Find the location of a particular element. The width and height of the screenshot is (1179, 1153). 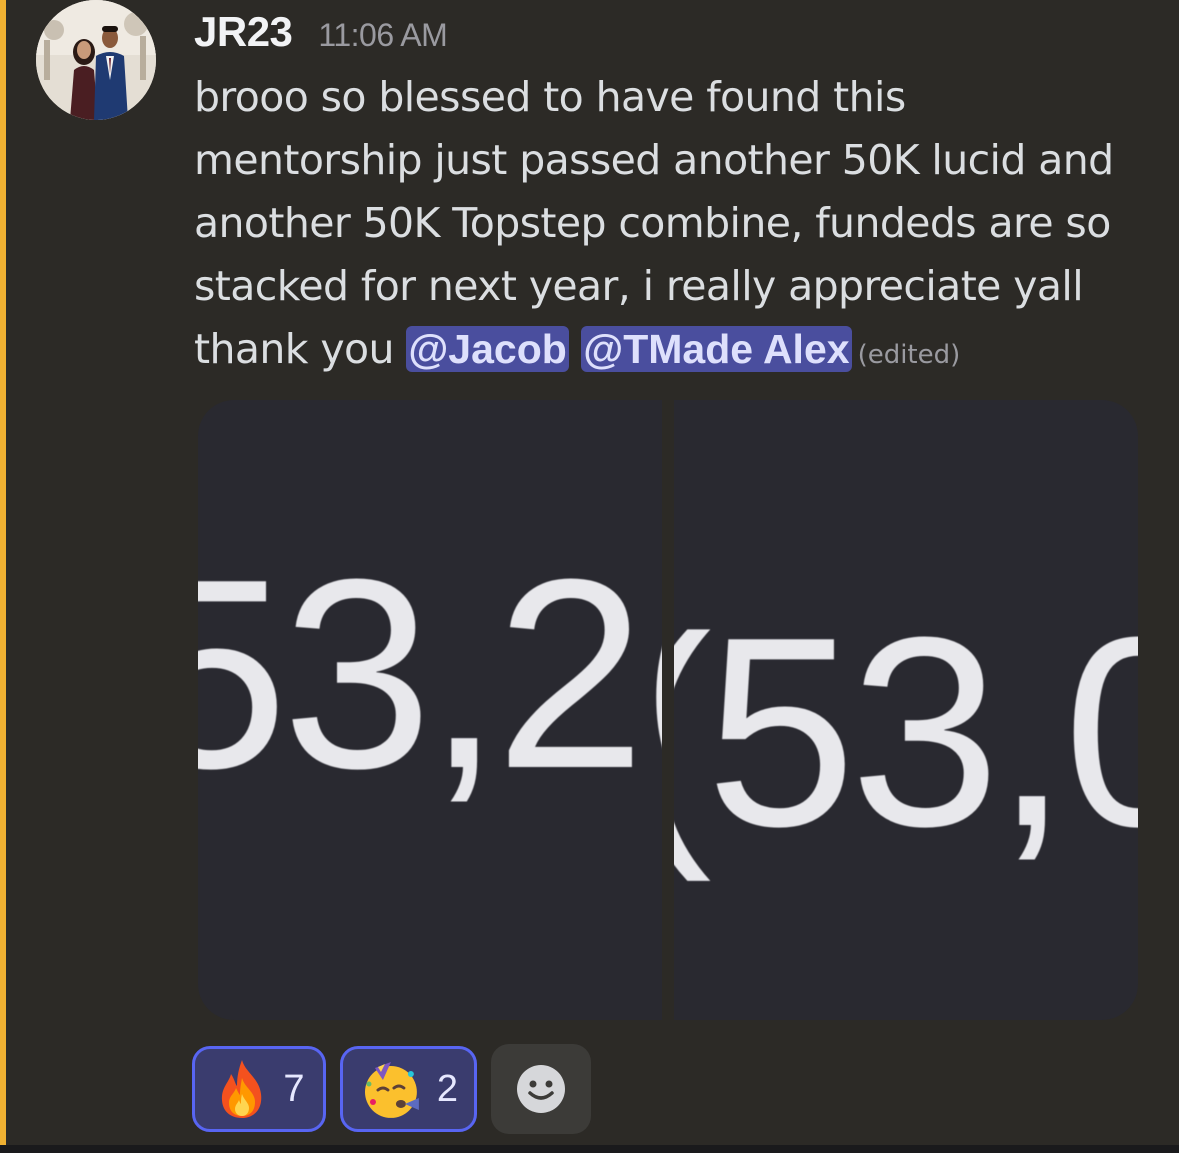

image-attachment-2-text: (53,0 is located at coordinates (906, 732).